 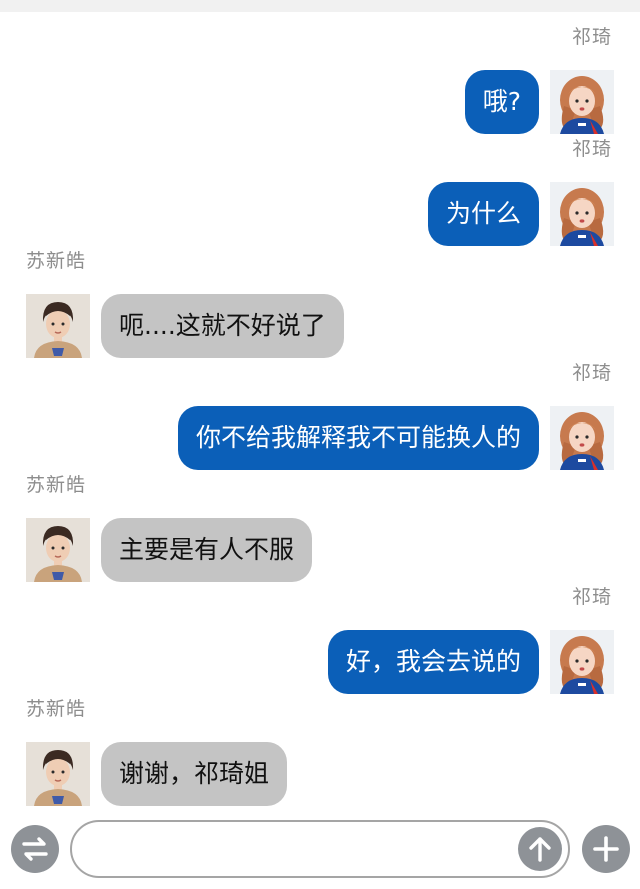 I want to click on message-row: 祁琦 为什么, so click(x=320, y=195).